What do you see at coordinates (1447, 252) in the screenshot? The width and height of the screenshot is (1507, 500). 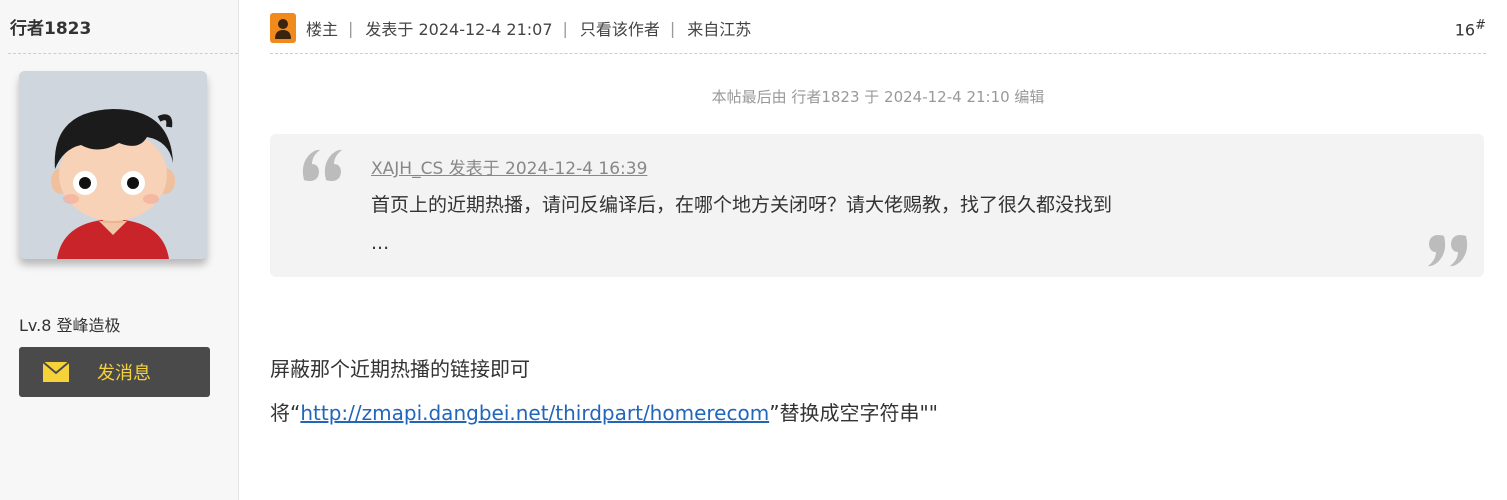 I see `close-quote-icon` at bounding box center [1447, 252].